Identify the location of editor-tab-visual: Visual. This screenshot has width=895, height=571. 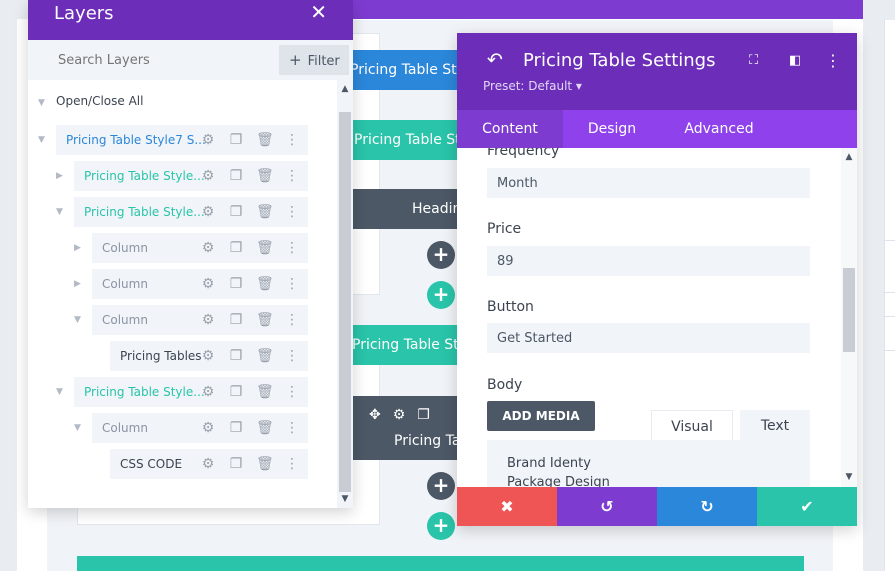
(692, 426).